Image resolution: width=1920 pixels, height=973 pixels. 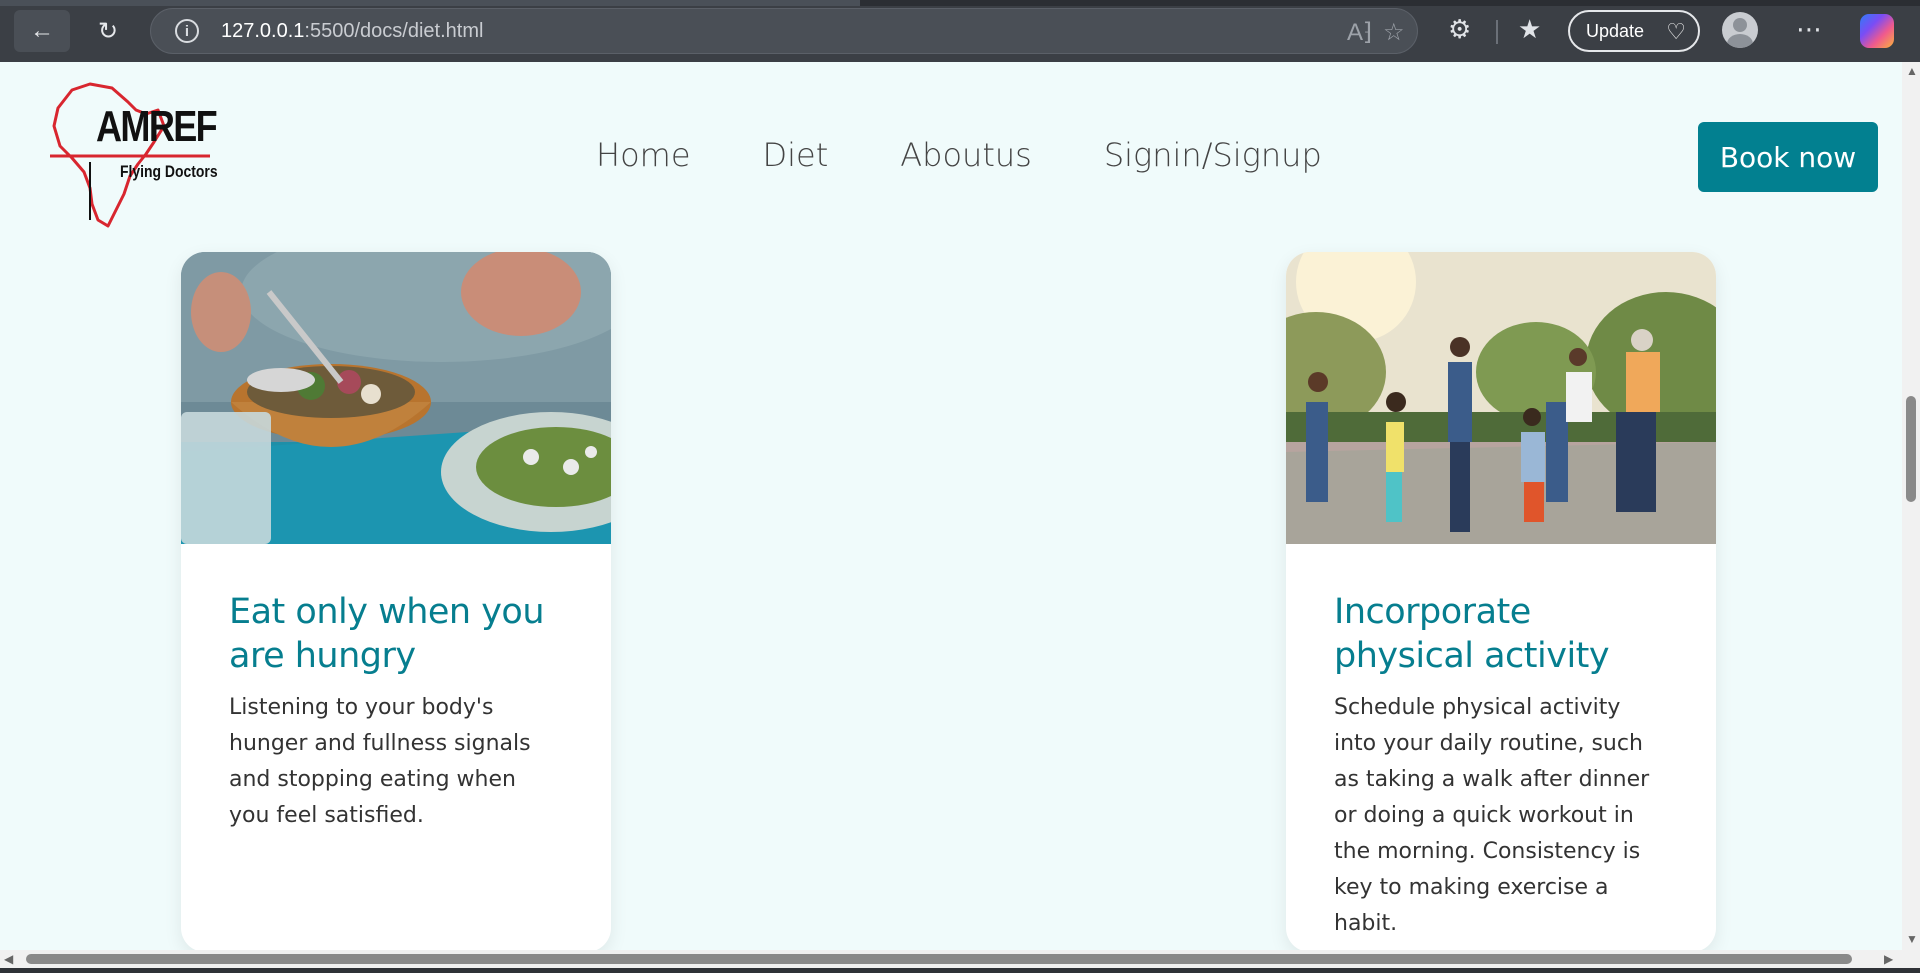 I want to click on arrow-left-icon: ←, so click(x=42, y=30).